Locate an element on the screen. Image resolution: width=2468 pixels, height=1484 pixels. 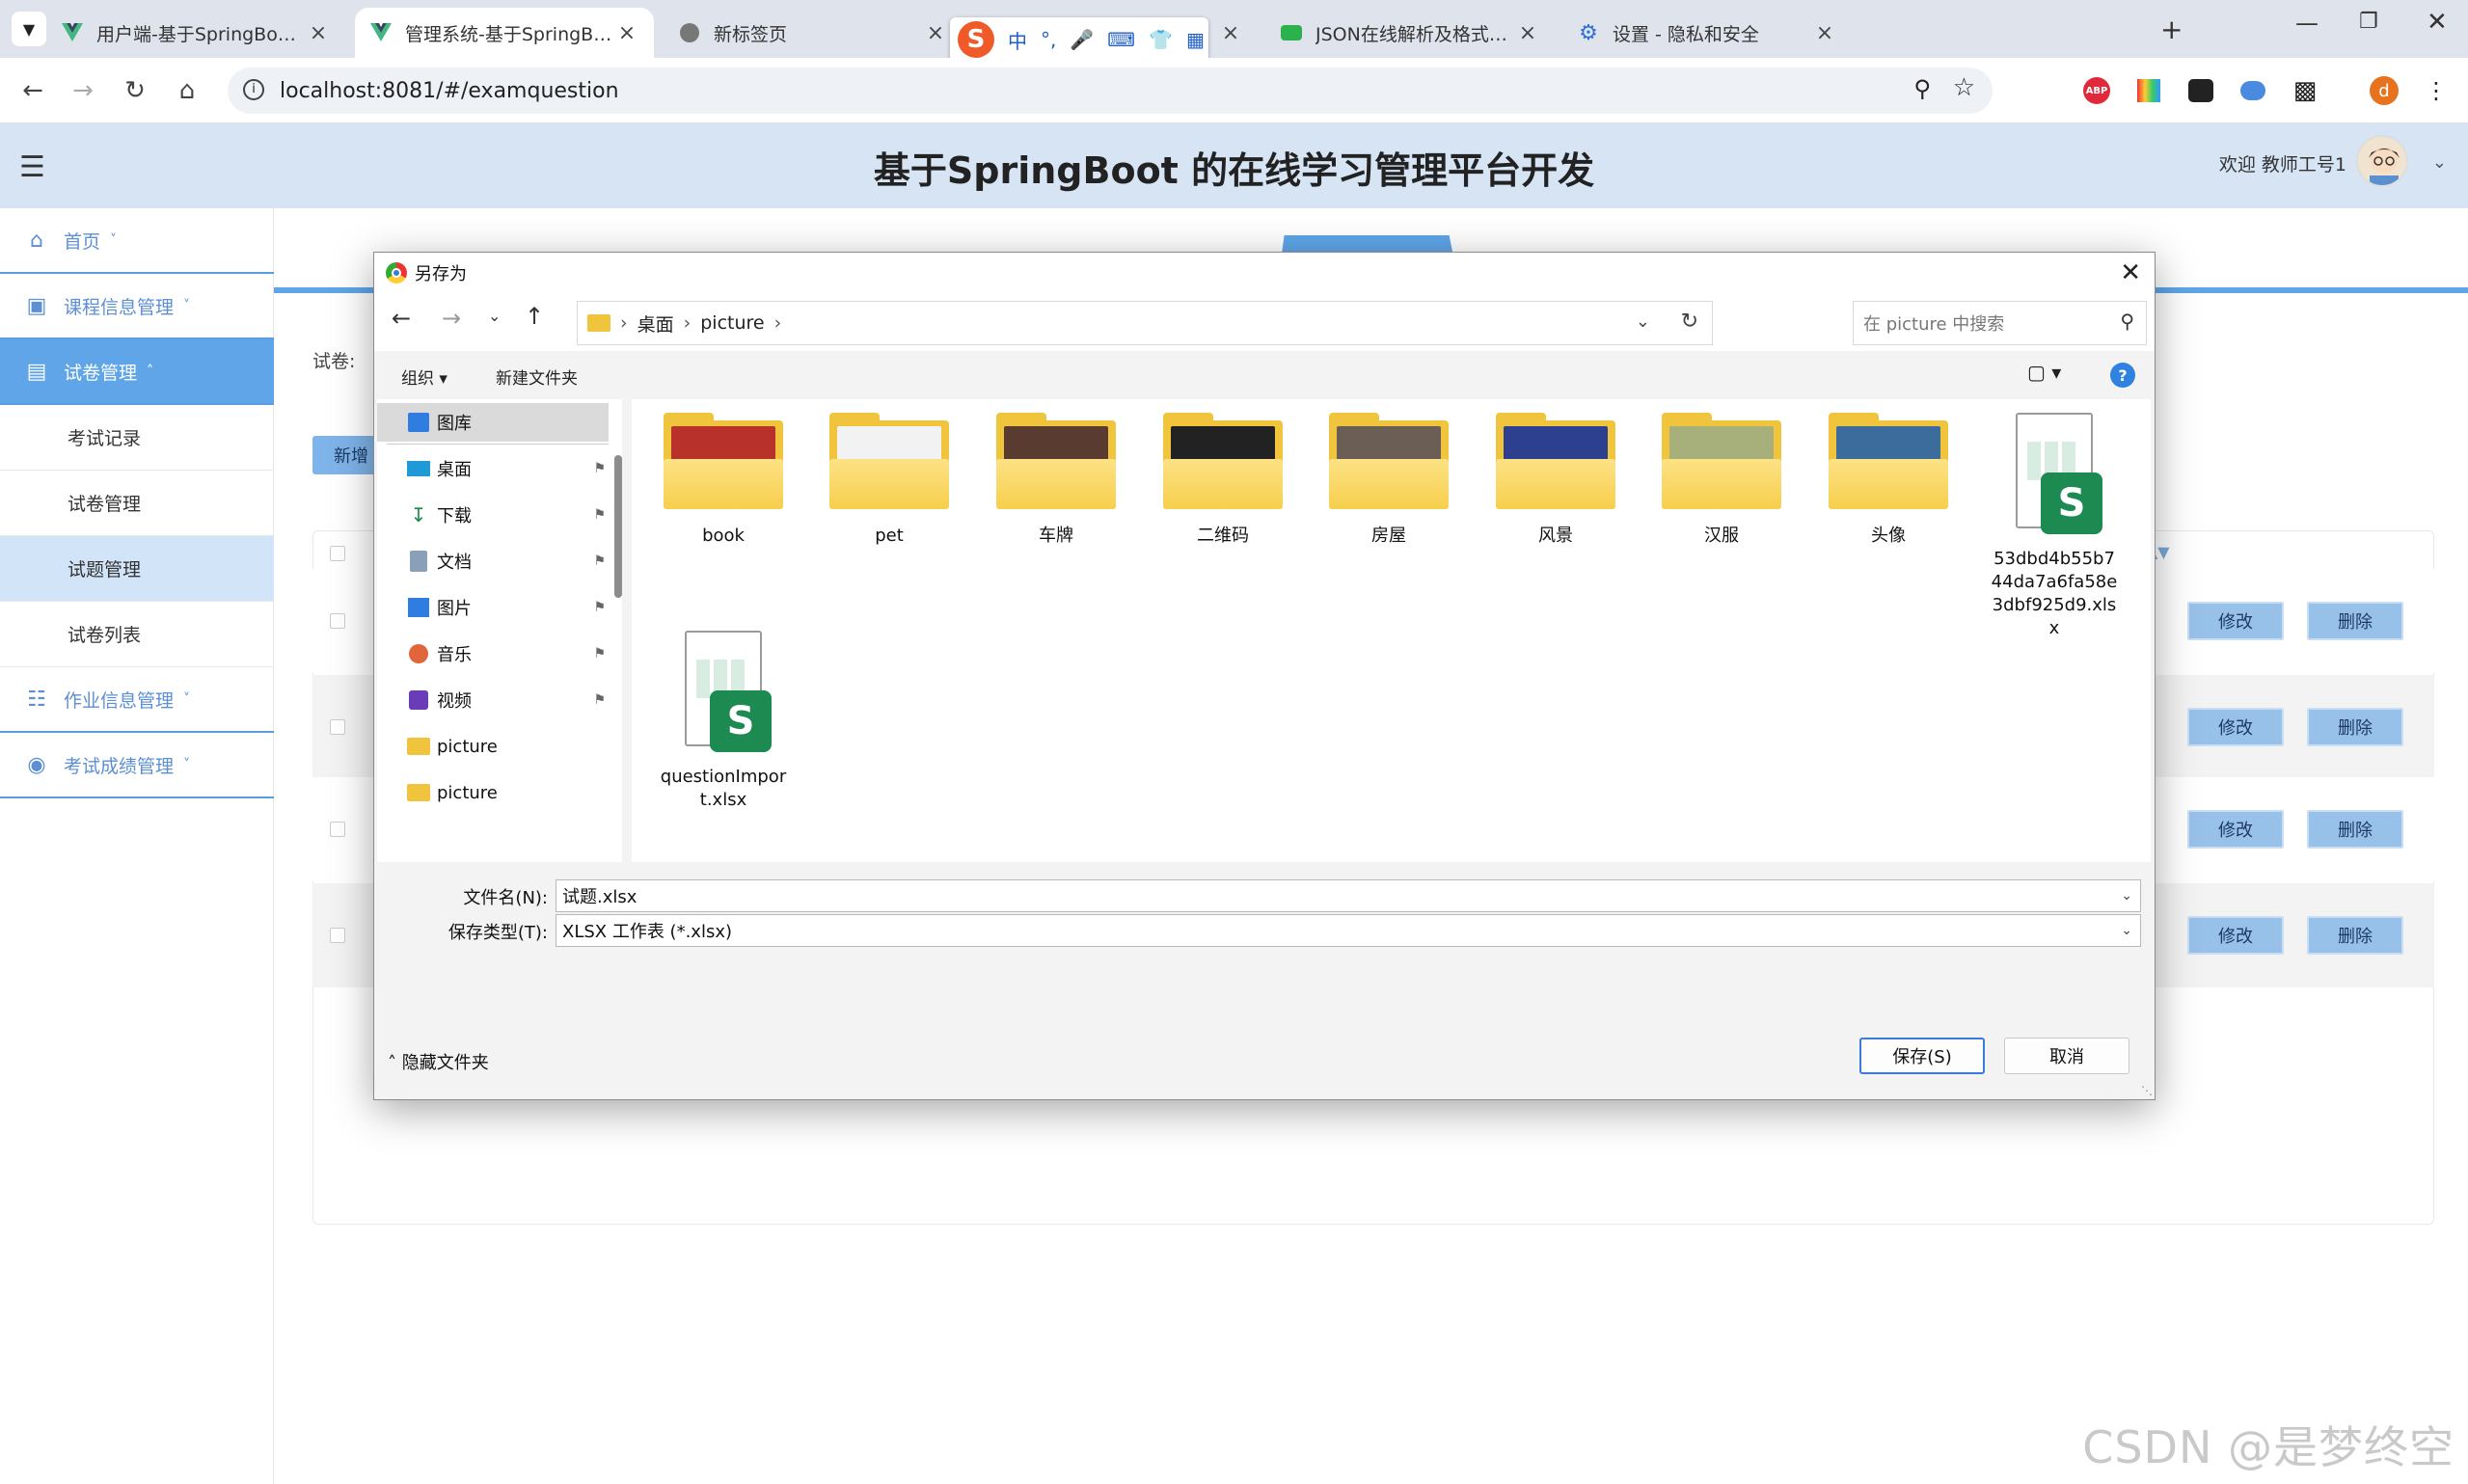
nav-item: 视频 ⚑ is located at coordinates (509, 700).